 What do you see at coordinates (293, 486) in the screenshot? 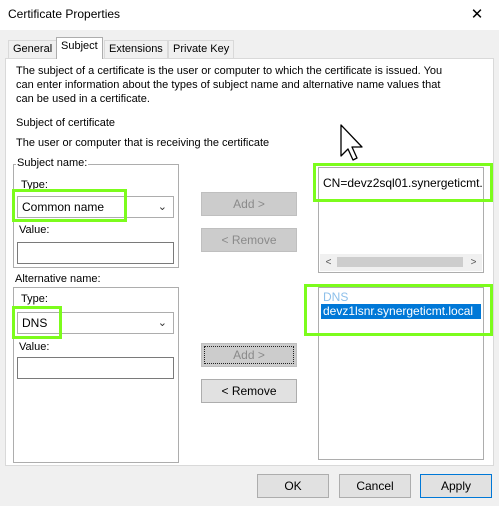
I see `ok-button: OK` at bounding box center [293, 486].